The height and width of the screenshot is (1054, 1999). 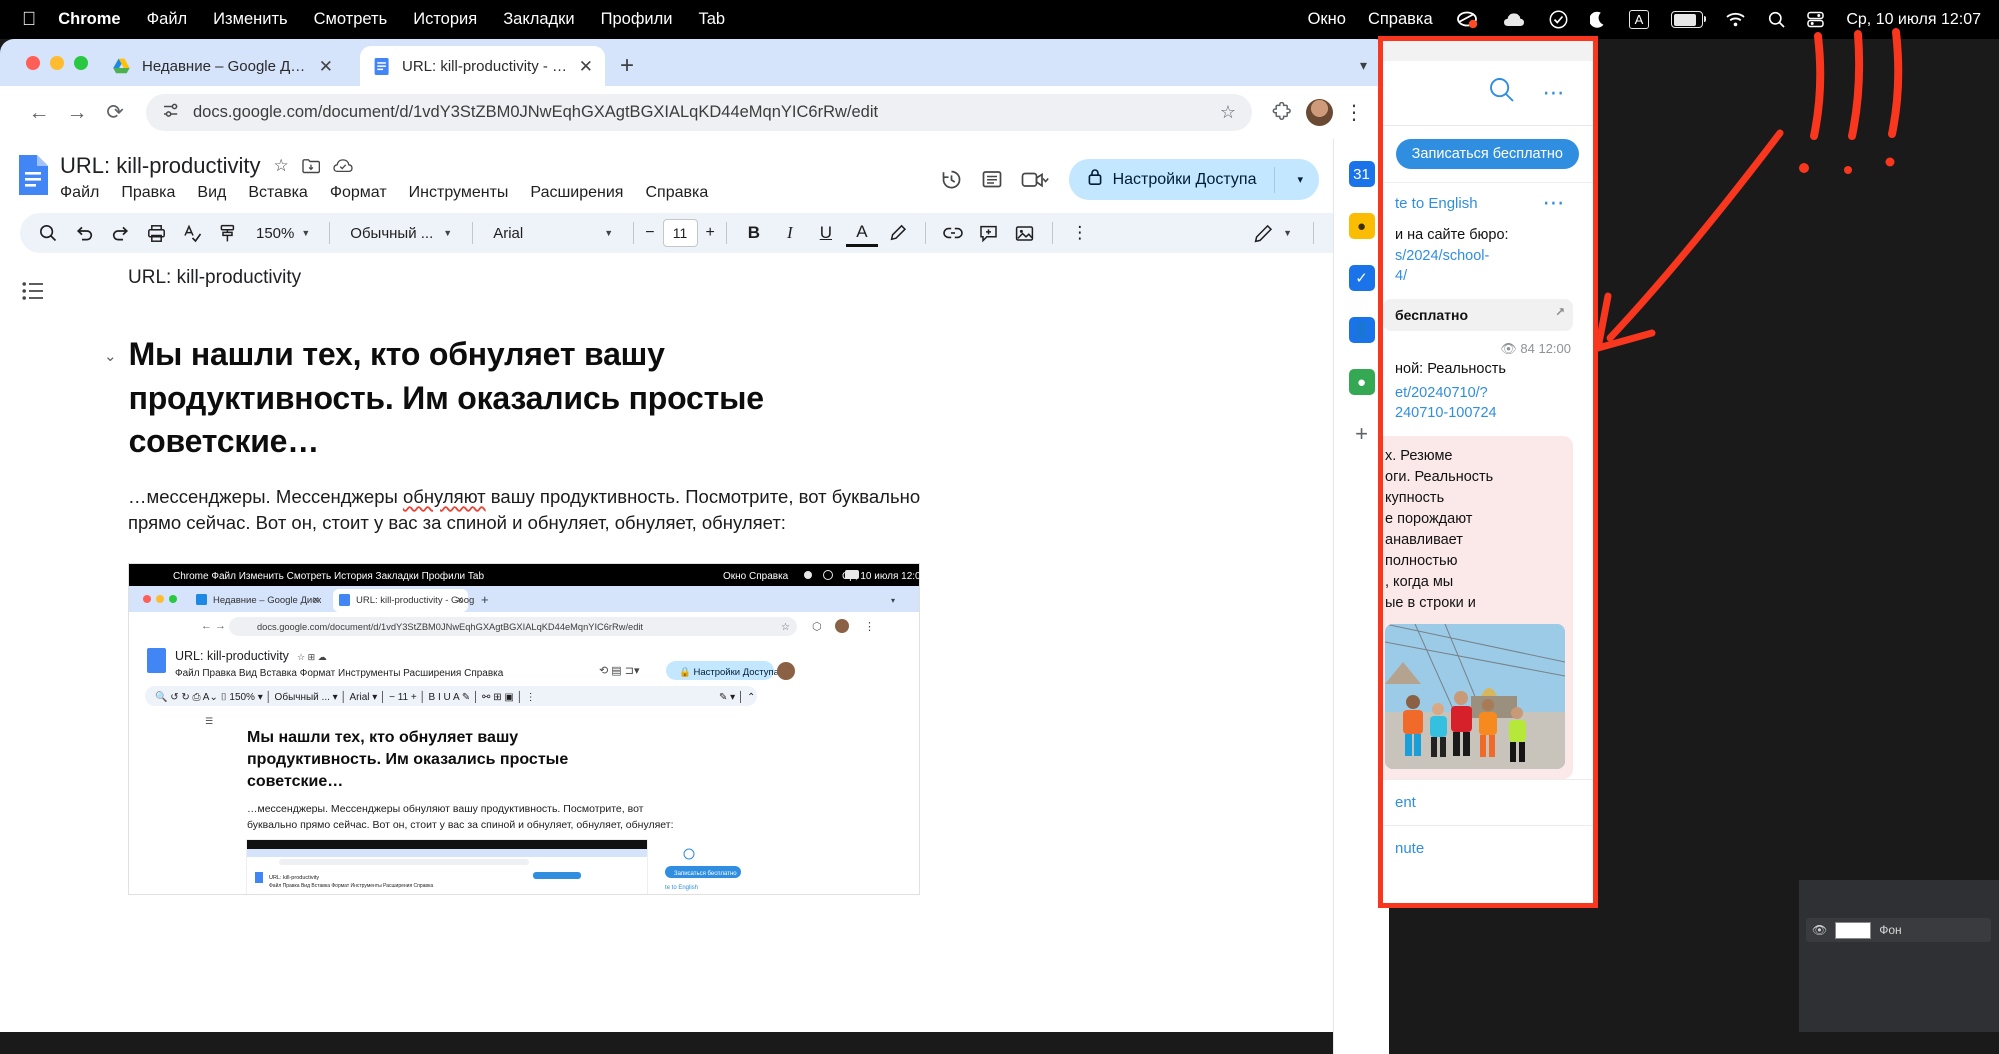 I want to click on redo-icon, so click(x=120, y=233).